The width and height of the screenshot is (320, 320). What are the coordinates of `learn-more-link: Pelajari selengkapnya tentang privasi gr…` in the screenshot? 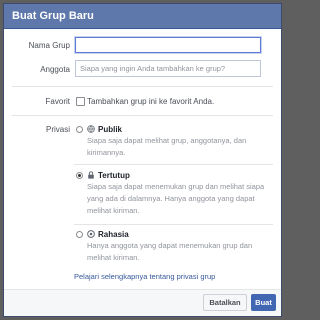 It's located at (144, 276).